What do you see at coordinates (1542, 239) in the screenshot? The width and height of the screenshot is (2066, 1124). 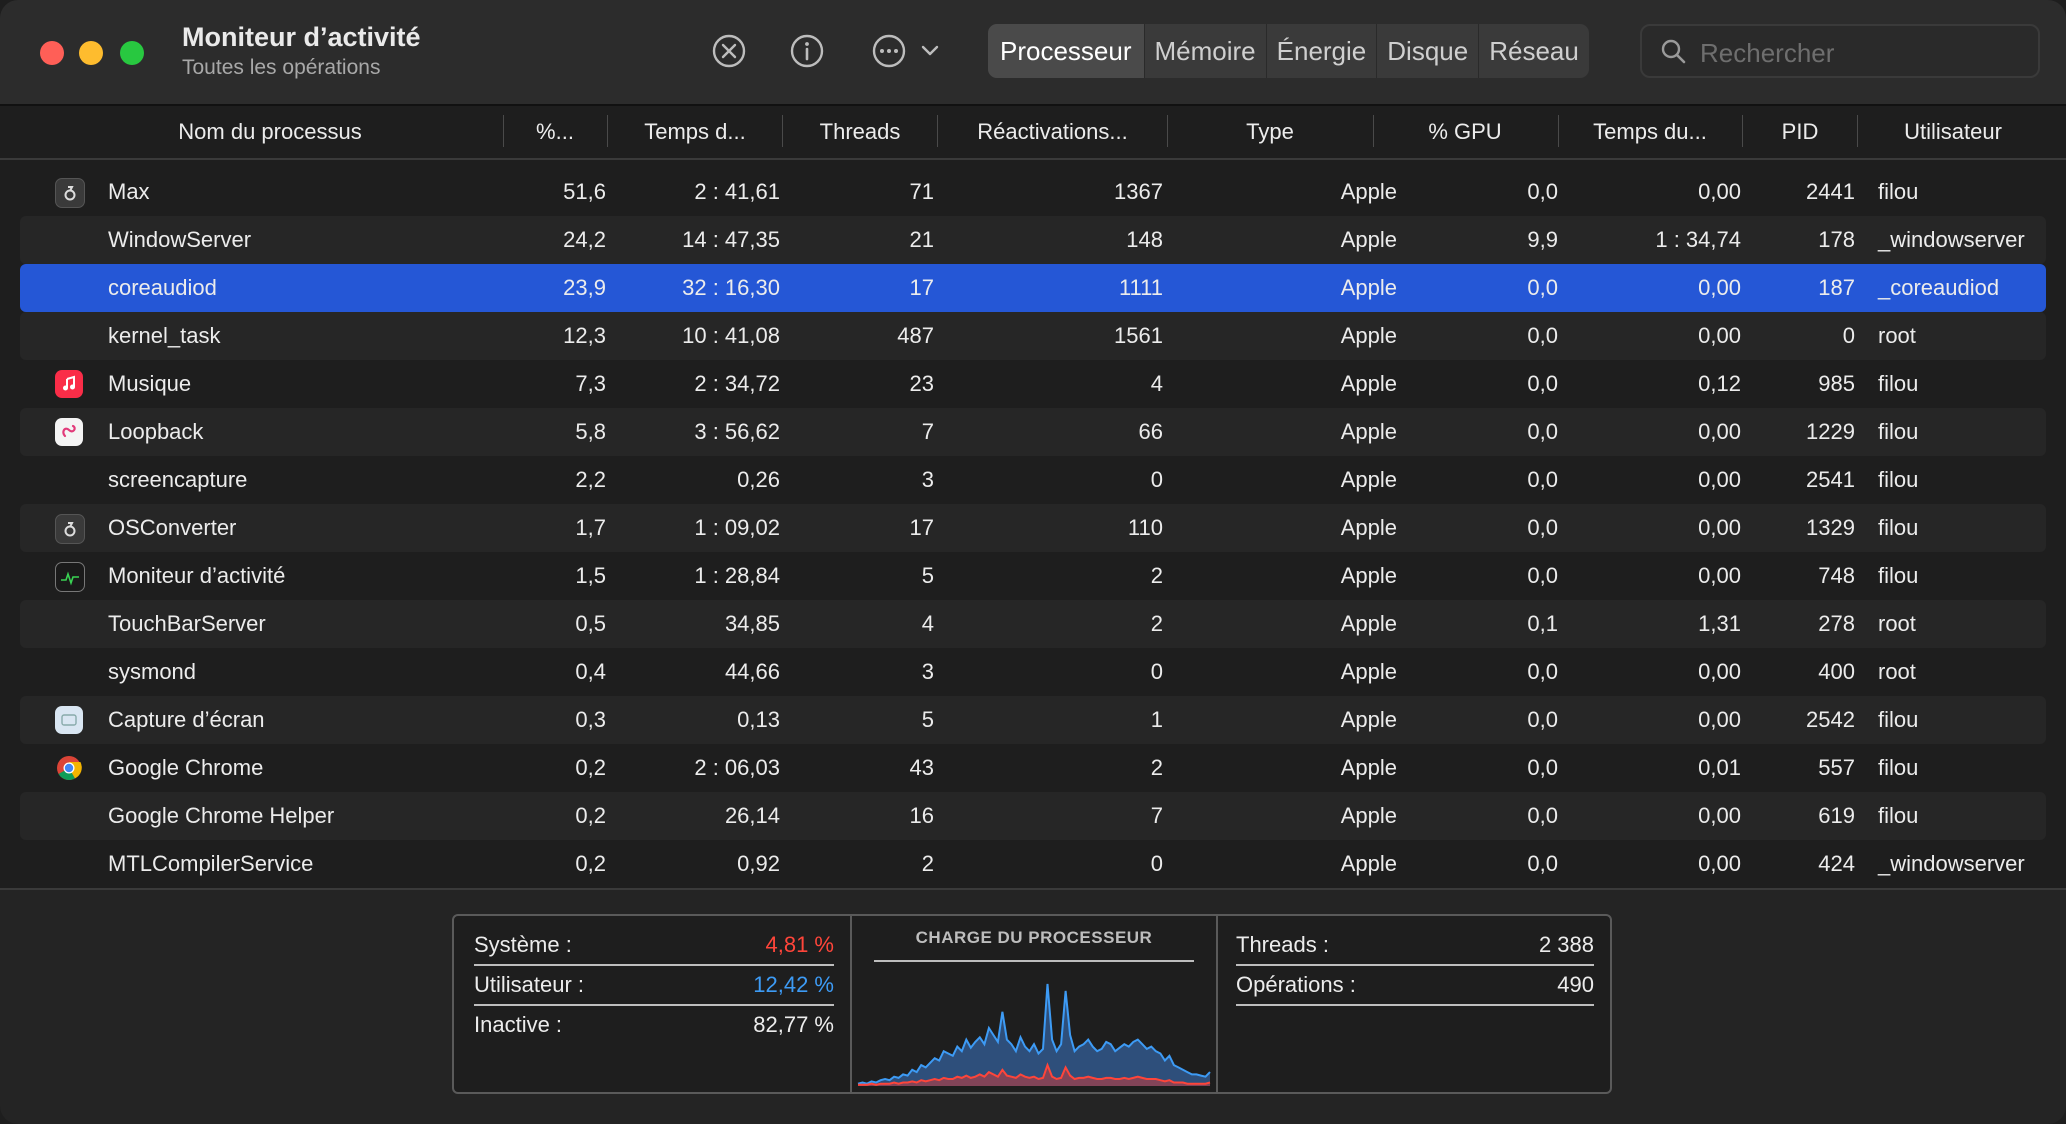 I see `cell-gpu: 9,9` at bounding box center [1542, 239].